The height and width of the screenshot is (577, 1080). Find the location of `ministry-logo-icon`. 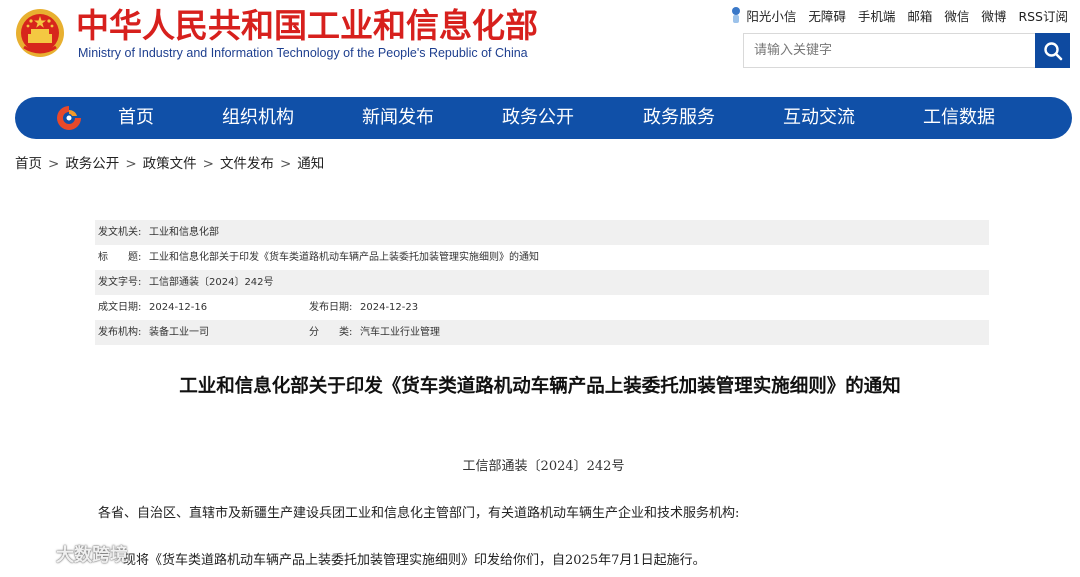

ministry-logo-icon is located at coordinates (69, 118).